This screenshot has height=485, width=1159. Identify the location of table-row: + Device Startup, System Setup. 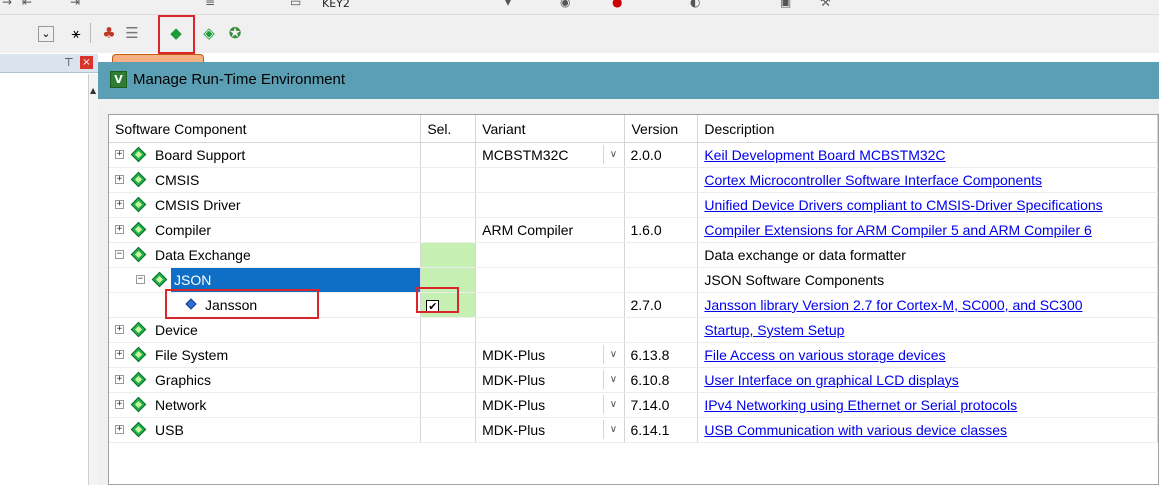
(633, 330).